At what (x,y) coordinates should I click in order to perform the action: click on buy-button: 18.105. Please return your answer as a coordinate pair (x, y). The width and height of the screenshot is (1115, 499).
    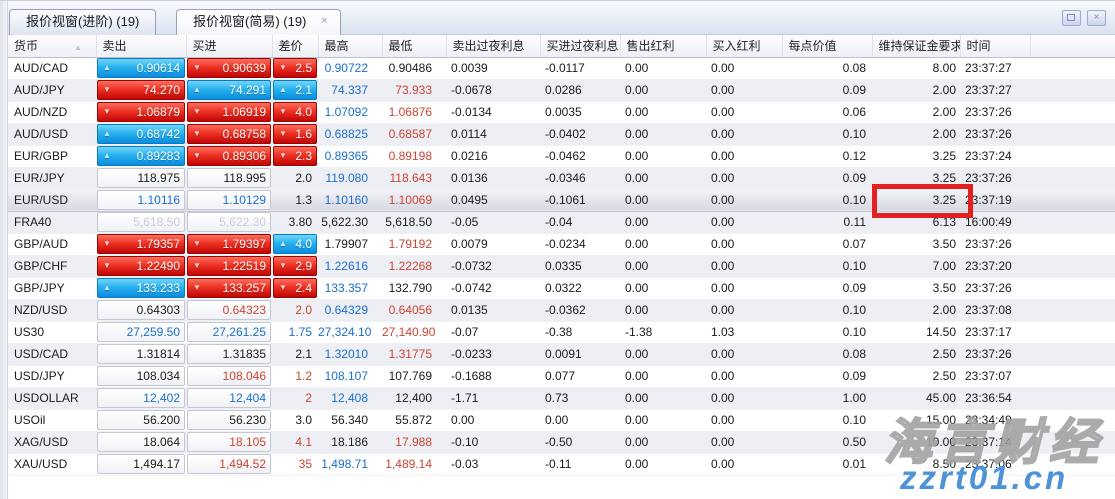
    Looking at the image, I should click on (229, 442).